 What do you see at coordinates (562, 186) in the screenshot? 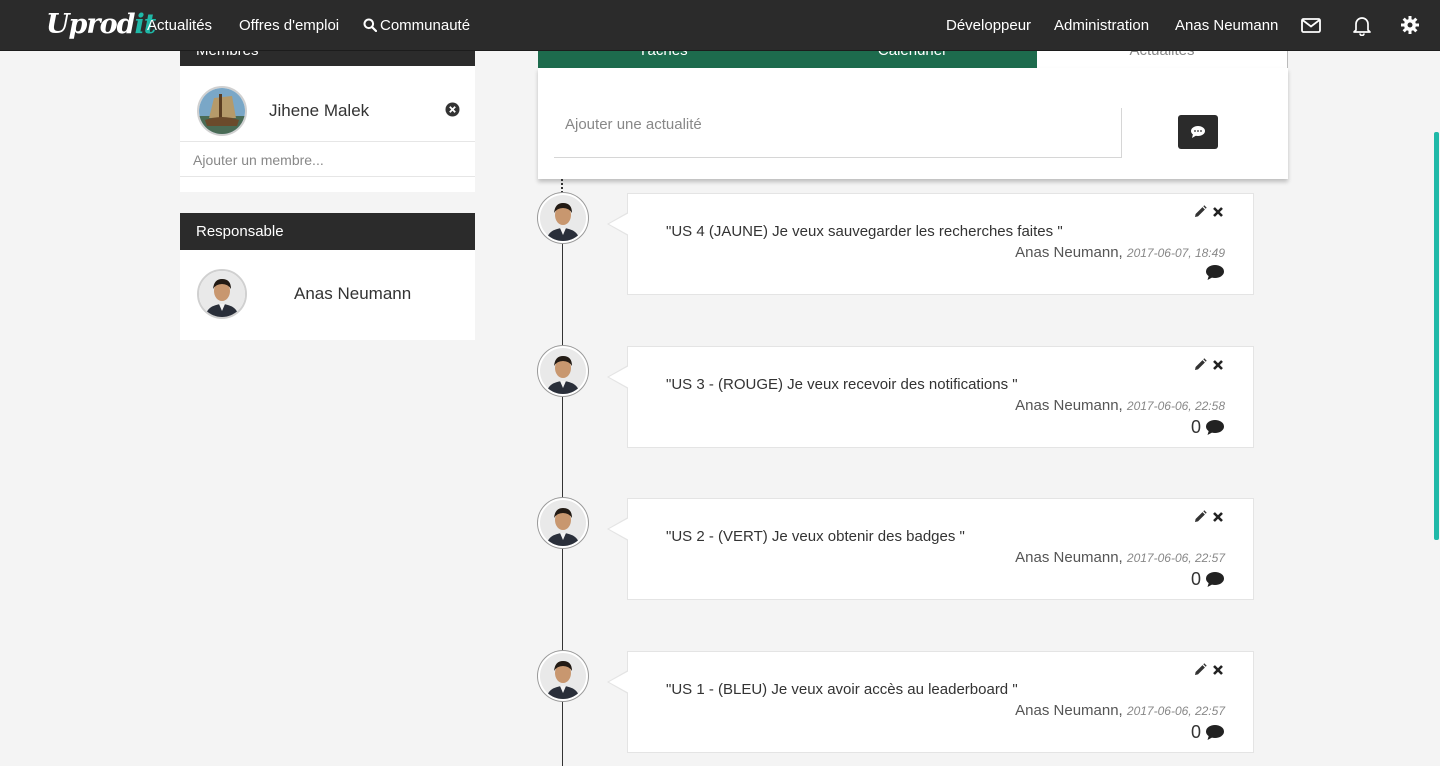
I see `timeline-dots` at bounding box center [562, 186].